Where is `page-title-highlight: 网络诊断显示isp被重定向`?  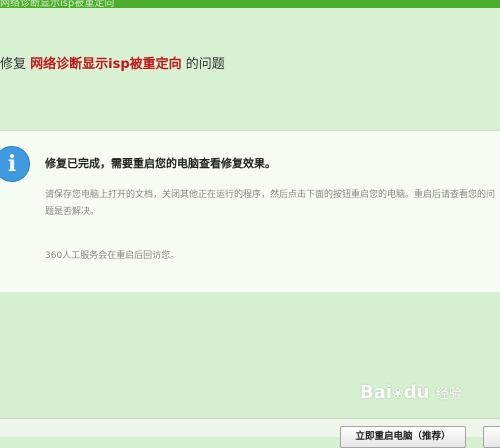
page-title-highlight: 网络诊断显示isp被重定向 is located at coordinates (106, 64).